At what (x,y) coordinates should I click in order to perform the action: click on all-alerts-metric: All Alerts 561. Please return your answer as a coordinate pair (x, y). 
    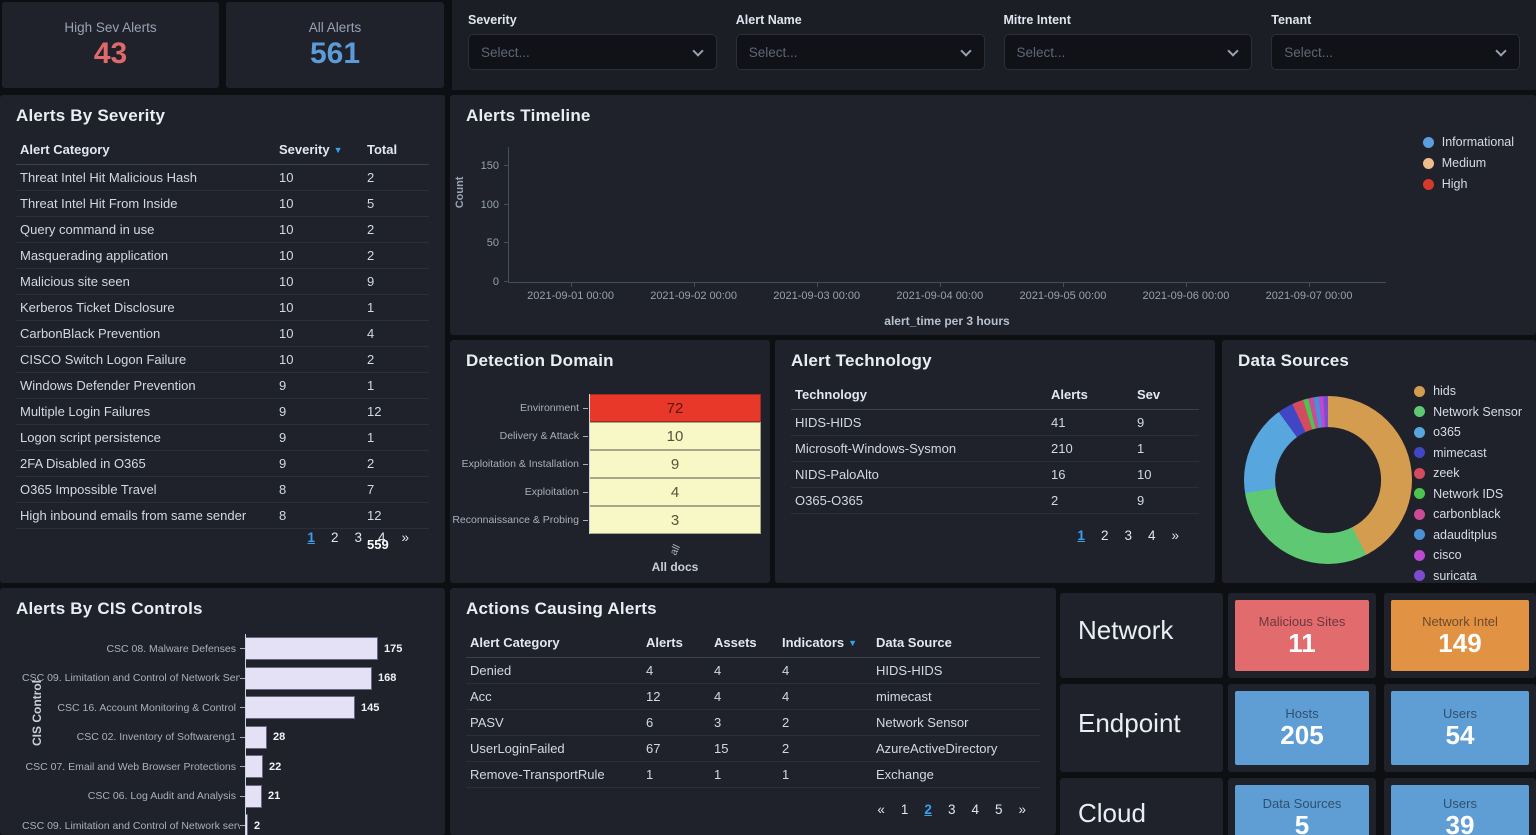
    Looking at the image, I should click on (335, 45).